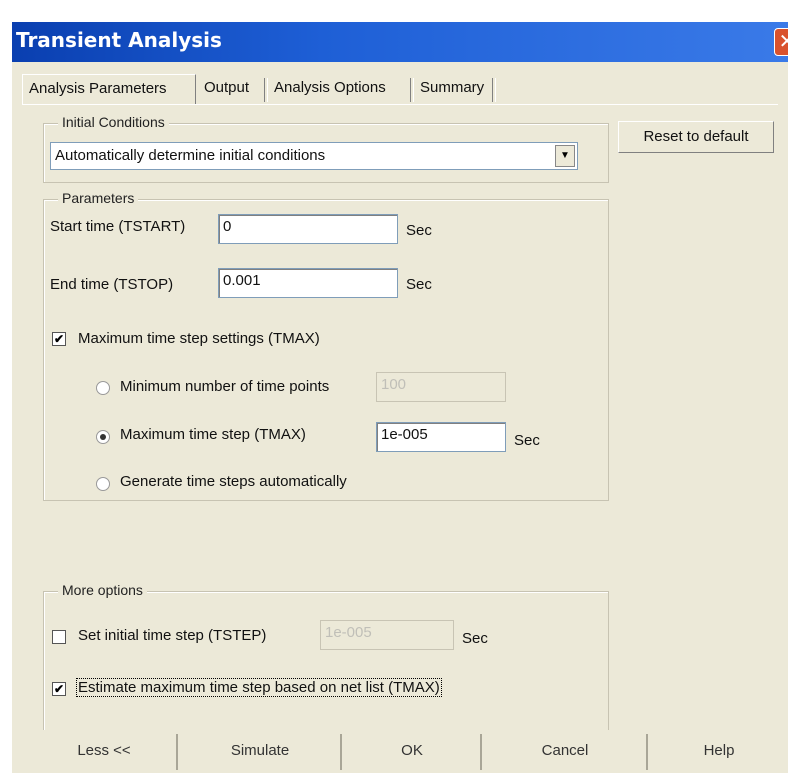  What do you see at coordinates (59, 689) in the screenshot?
I see `estimate-max-step-checkbox: ✔` at bounding box center [59, 689].